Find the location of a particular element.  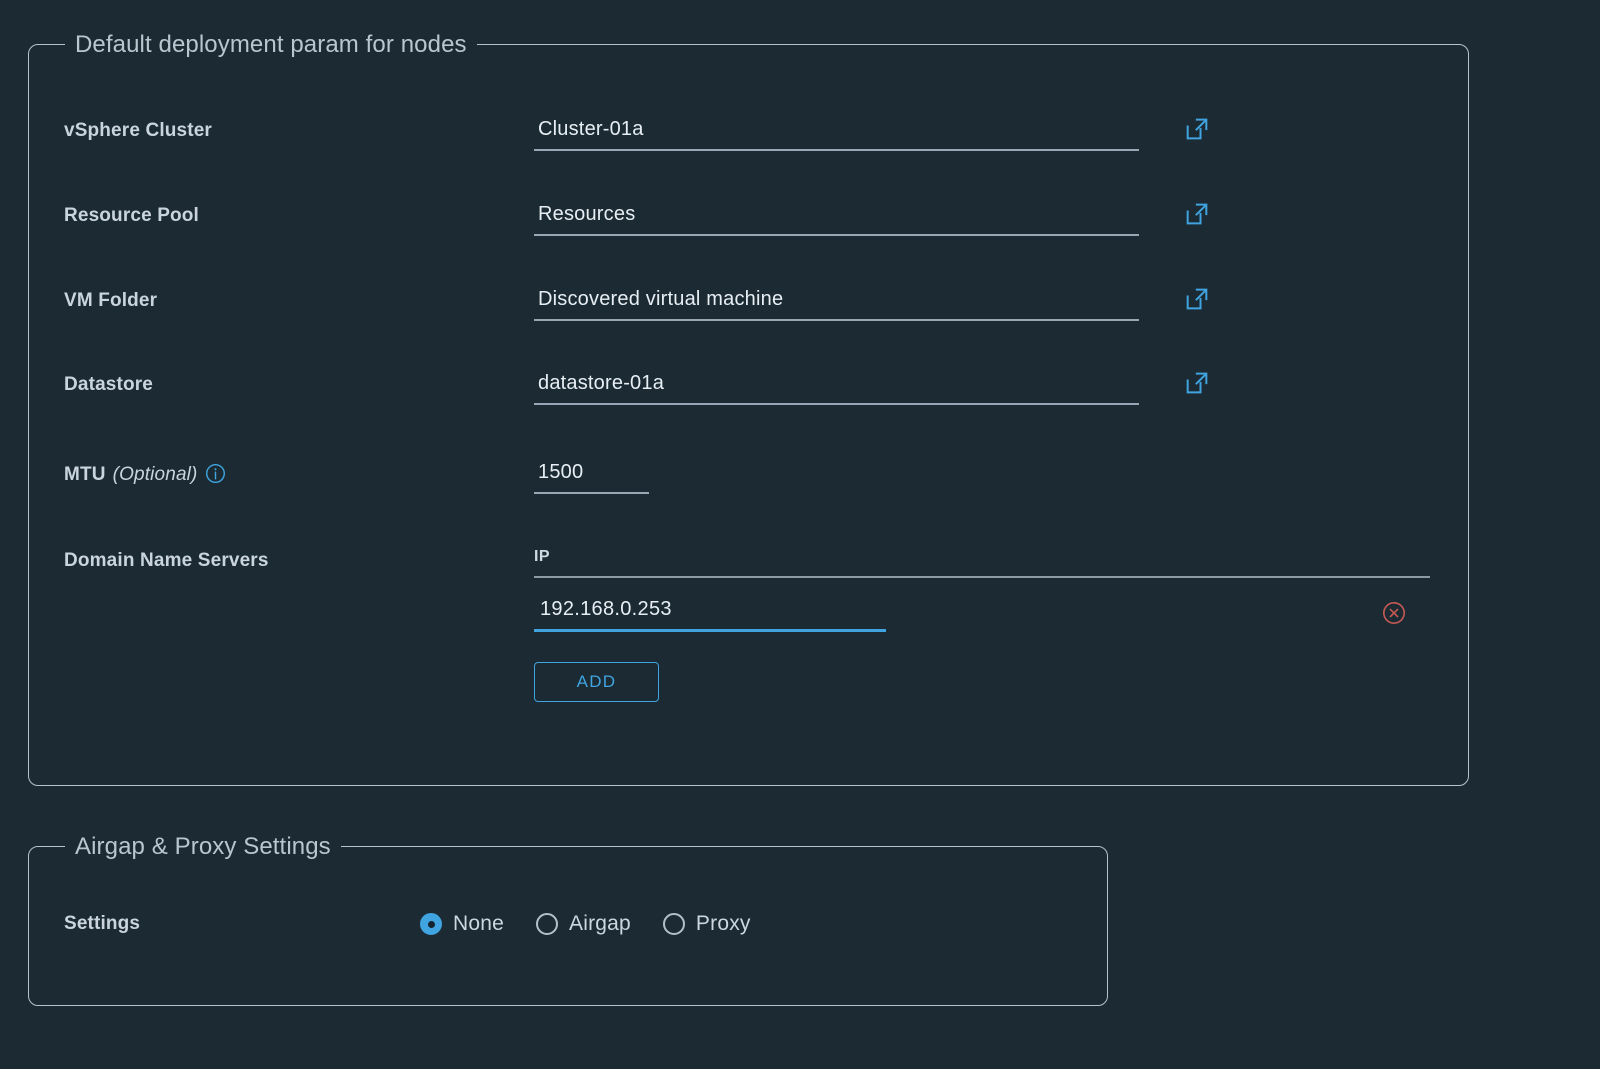

mtu-input is located at coordinates (591, 477).